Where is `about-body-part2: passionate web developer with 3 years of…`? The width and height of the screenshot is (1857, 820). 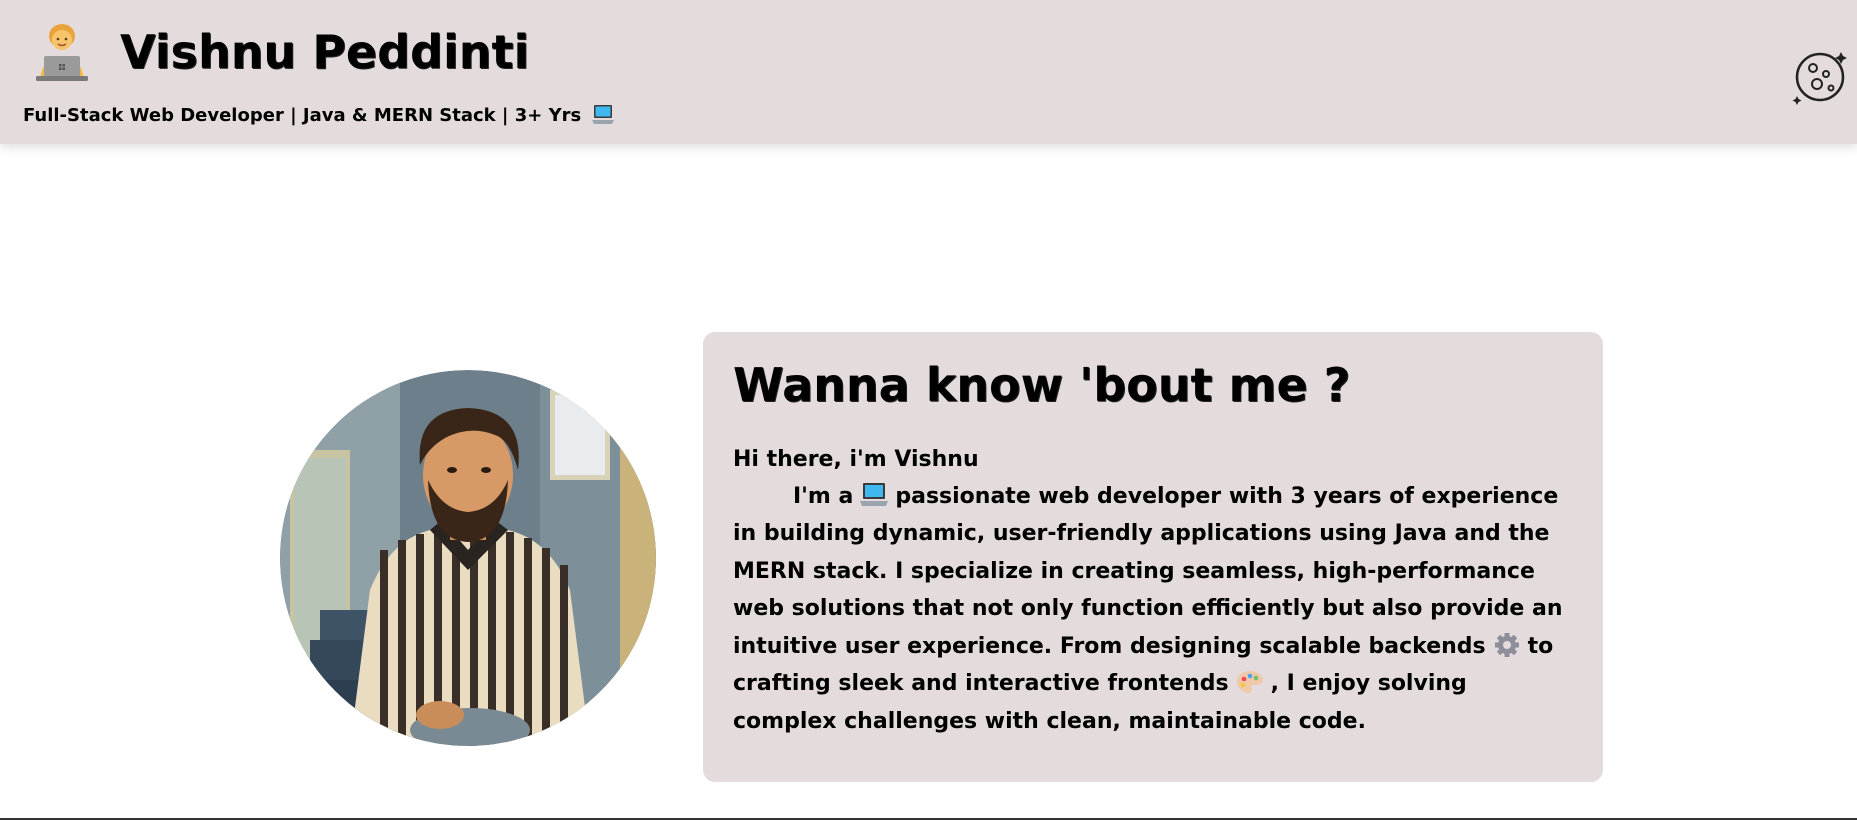 about-body-part2: passionate web developer with 3 years of… is located at coordinates (1148, 571).